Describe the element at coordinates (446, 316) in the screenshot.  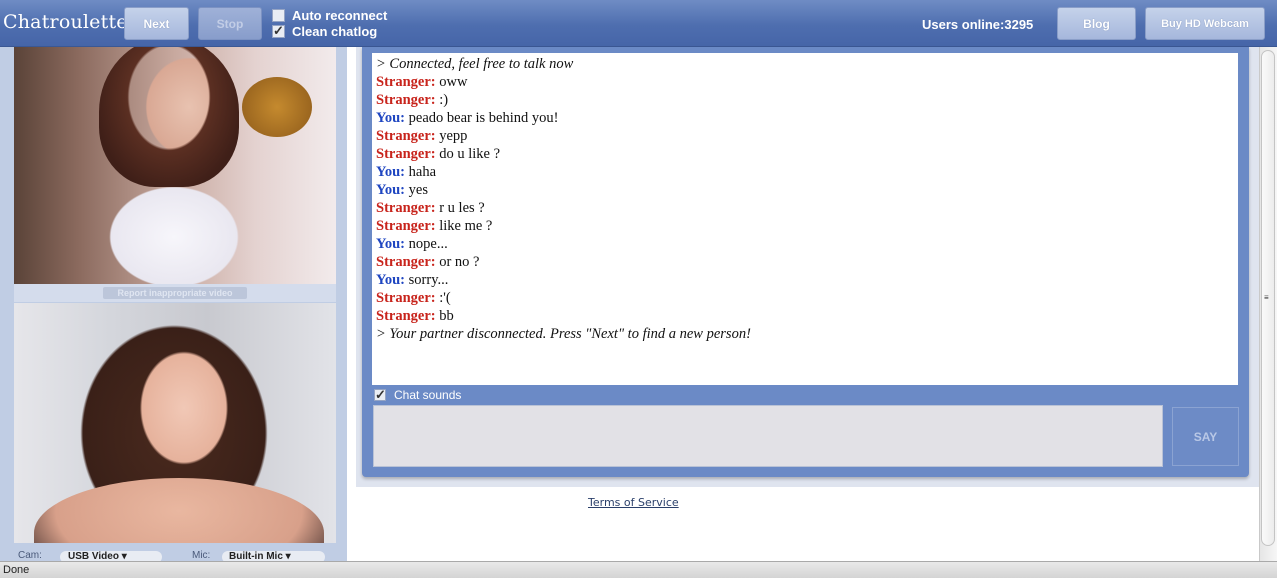
I see `chat-message-text: bb` at that location.